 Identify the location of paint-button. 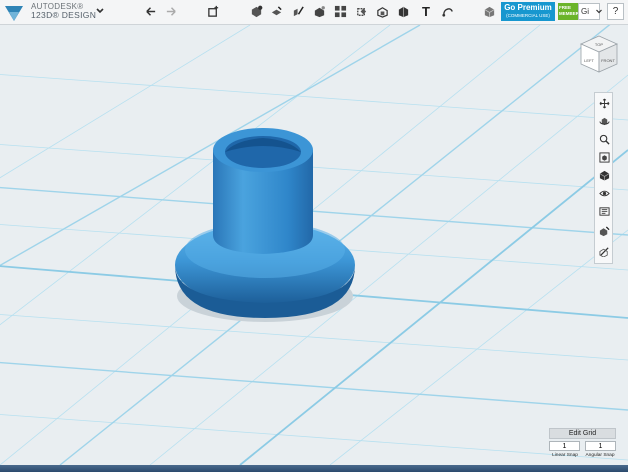
(604, 251).